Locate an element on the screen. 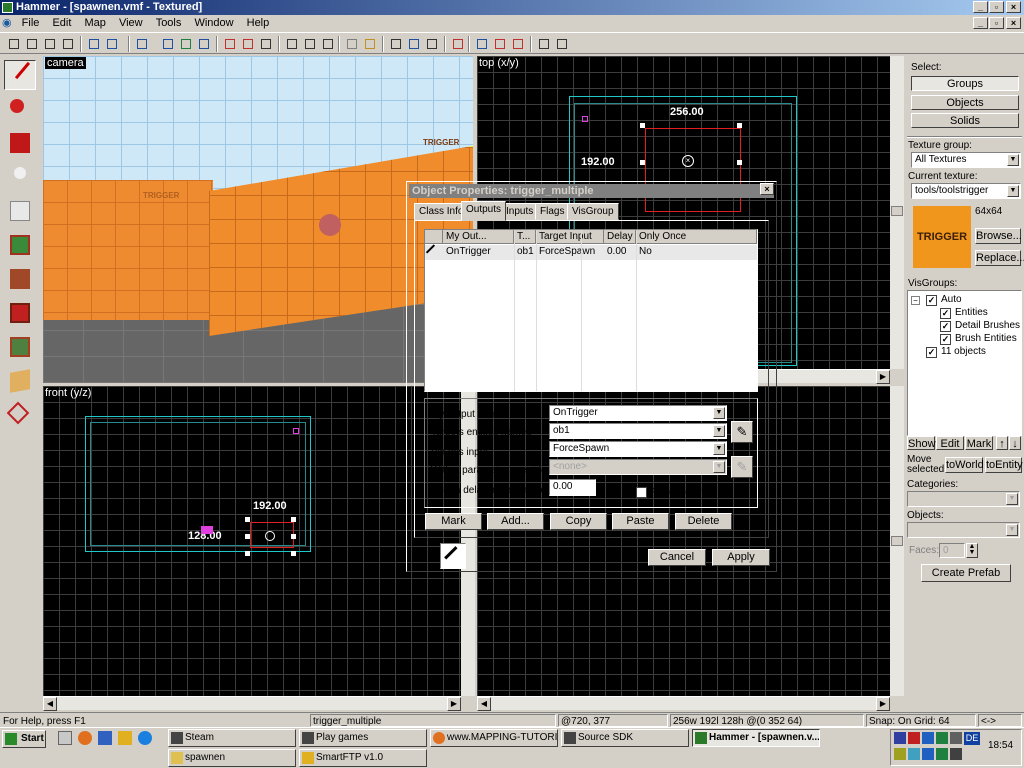 The width and height of the screenshot is (1024, 768). close-button: × is located at coordinates (1013, 7).